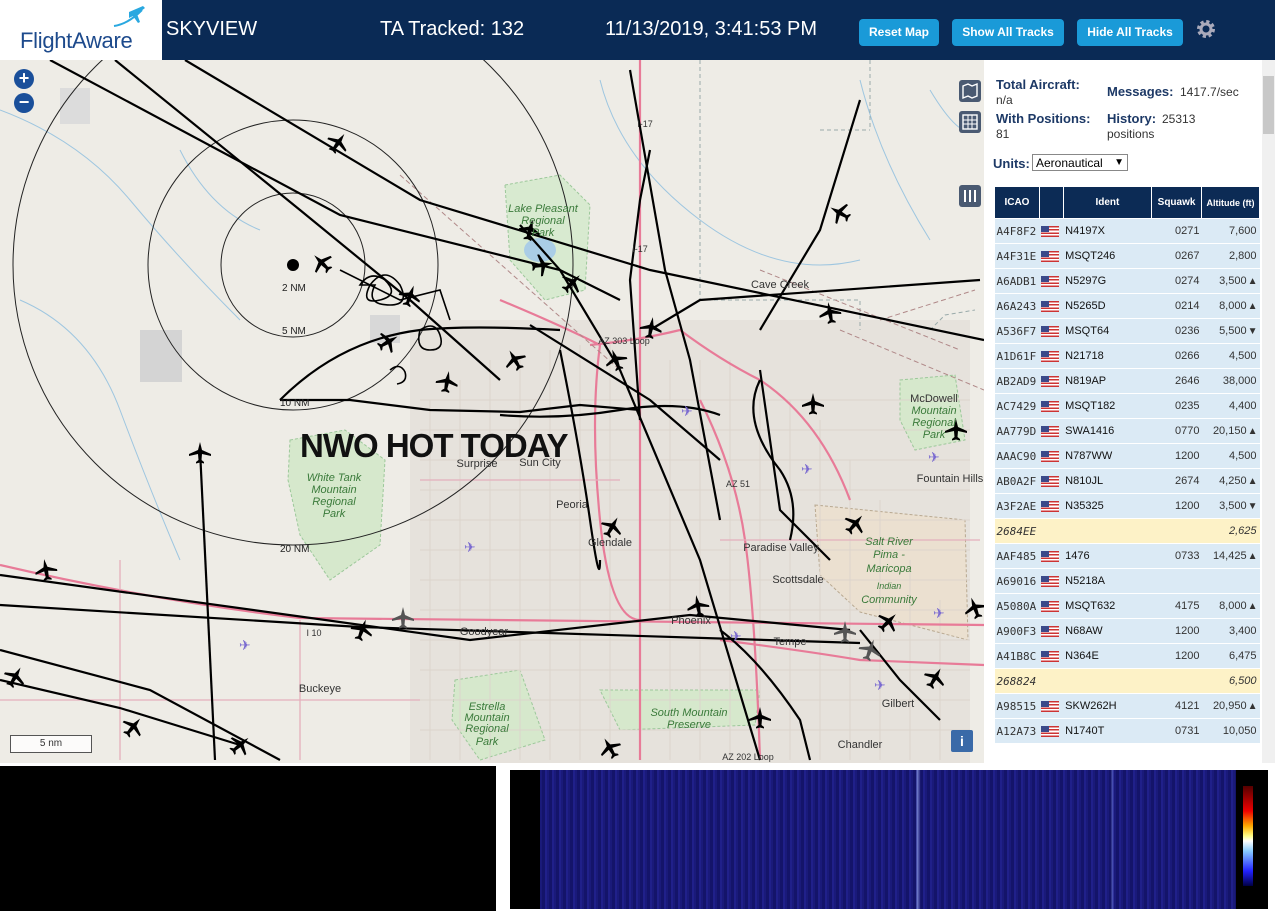  I want to click on sidebar-scrollbar, so click(1268, 411).